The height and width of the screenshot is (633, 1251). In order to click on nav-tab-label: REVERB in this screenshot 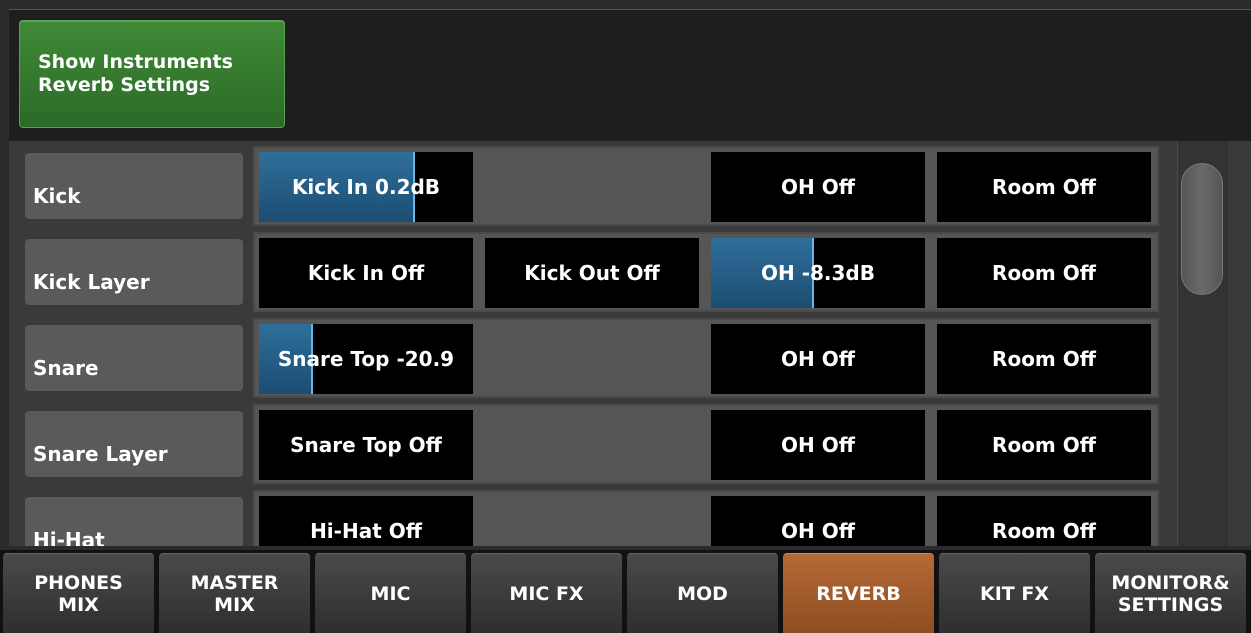, I will do `click(858, 593)`.